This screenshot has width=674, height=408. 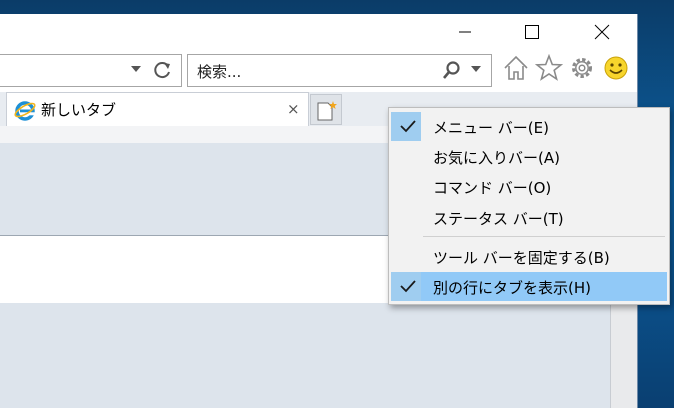 What do you see at coordinates (25, 111) in the screenshot?
I see `ie-logo-icon` at bounding box center [25, 111].